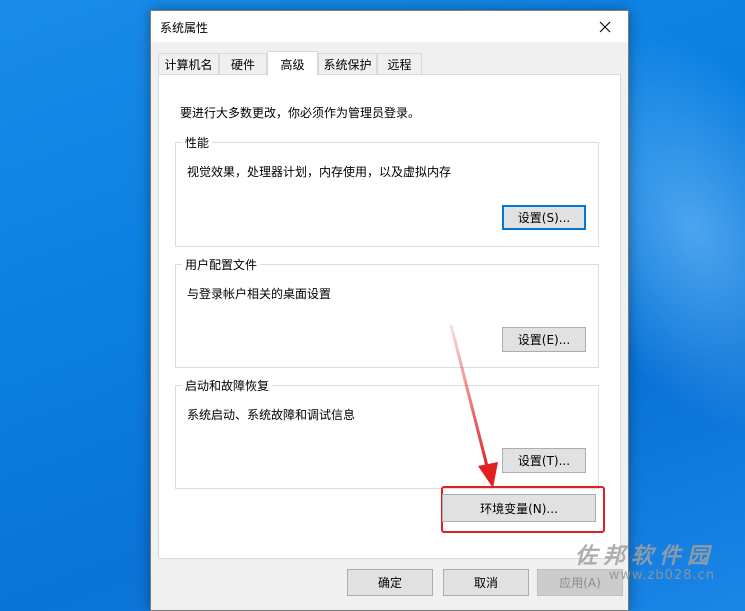 The height and width of the screenshot is (611, 745). What do you see at coordinates (243, 64) in the screenshot?
I see `tab-hardware: 硬件` at bounding box center [243, 64].